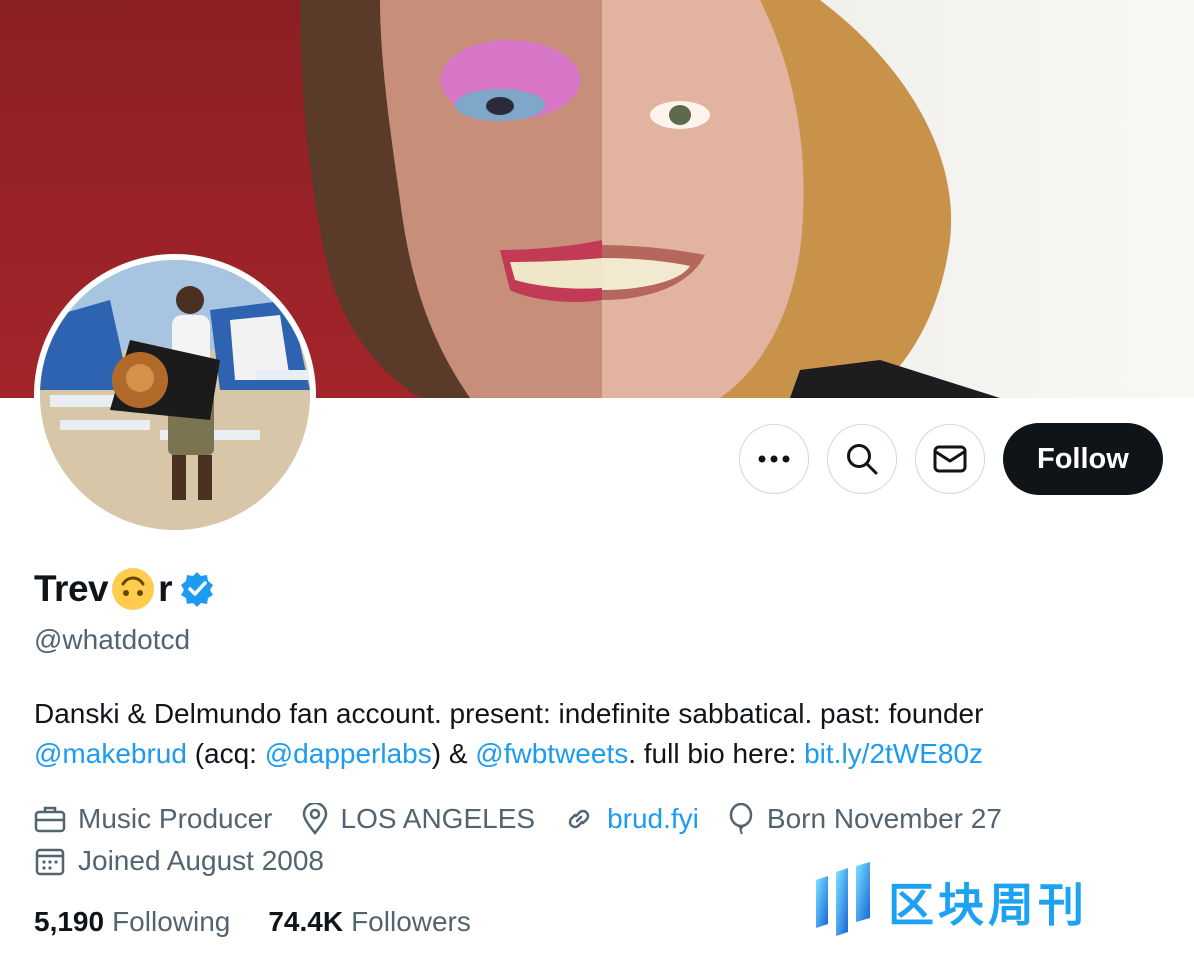 This screenshot has width=1194, height=960. I want to click on more-button, so click(774, 459).